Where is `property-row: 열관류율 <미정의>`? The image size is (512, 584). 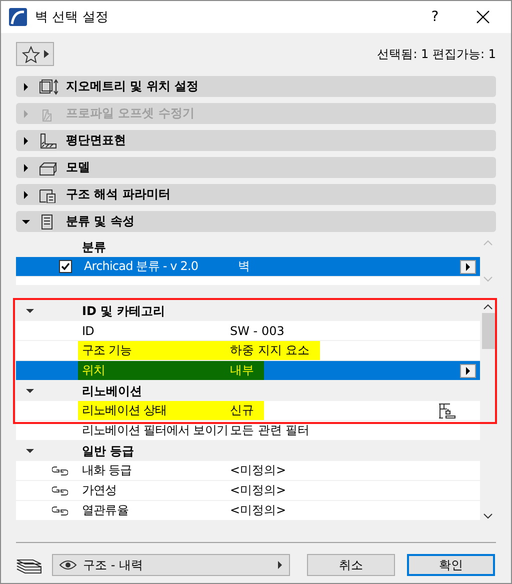 property-row: 열관류율 <미정의> is located at coordinates (248, 511).